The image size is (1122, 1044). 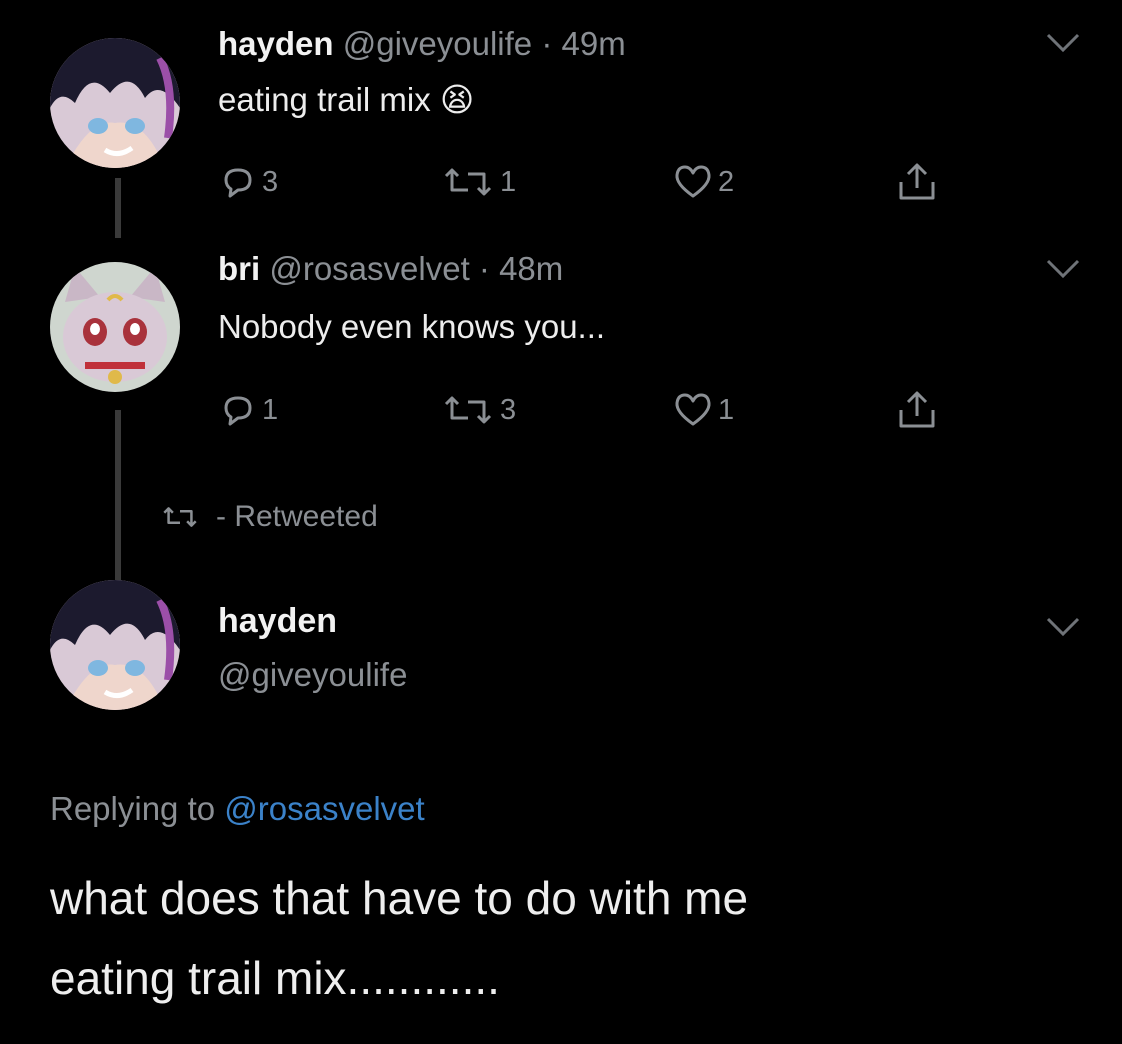 I want to click on tweet2-handle: @rosasvelvet, so click(x=369, y=268).